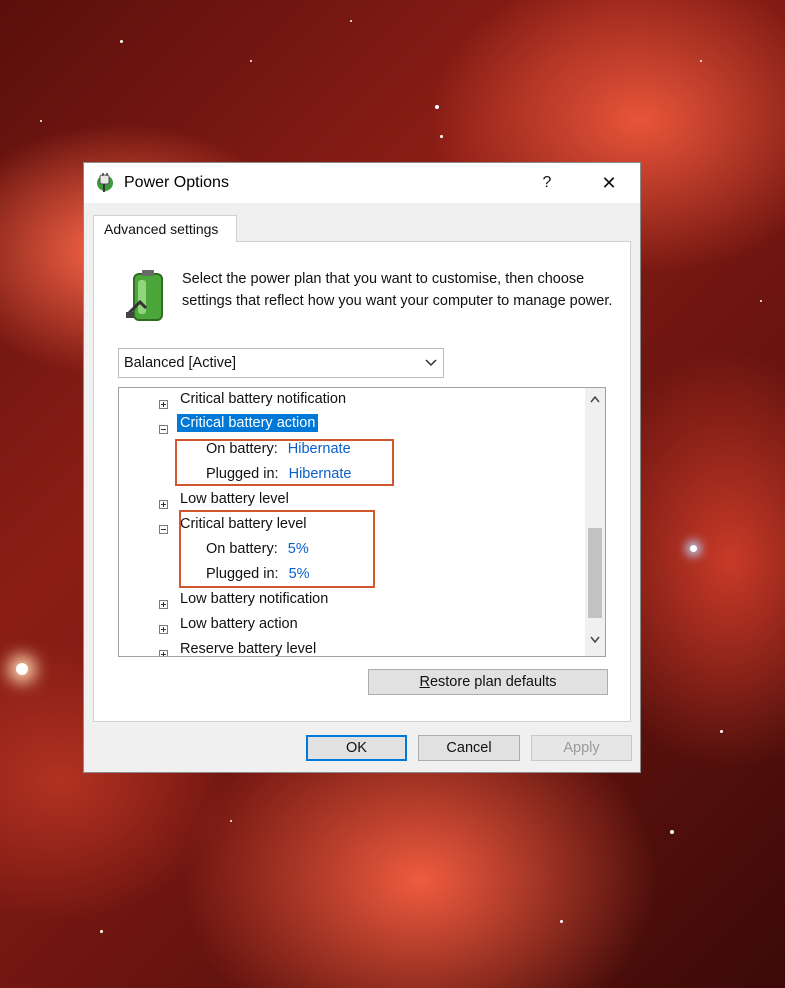  I want to click on scrollbar-thumb, so click(595, 573).